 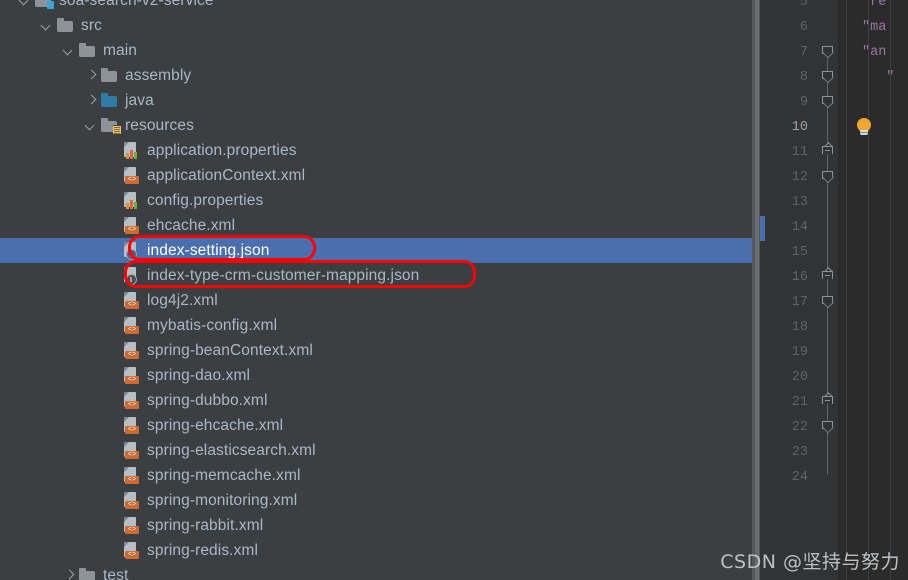 I want to click on line-number: 12, so click(x=799, y=177).